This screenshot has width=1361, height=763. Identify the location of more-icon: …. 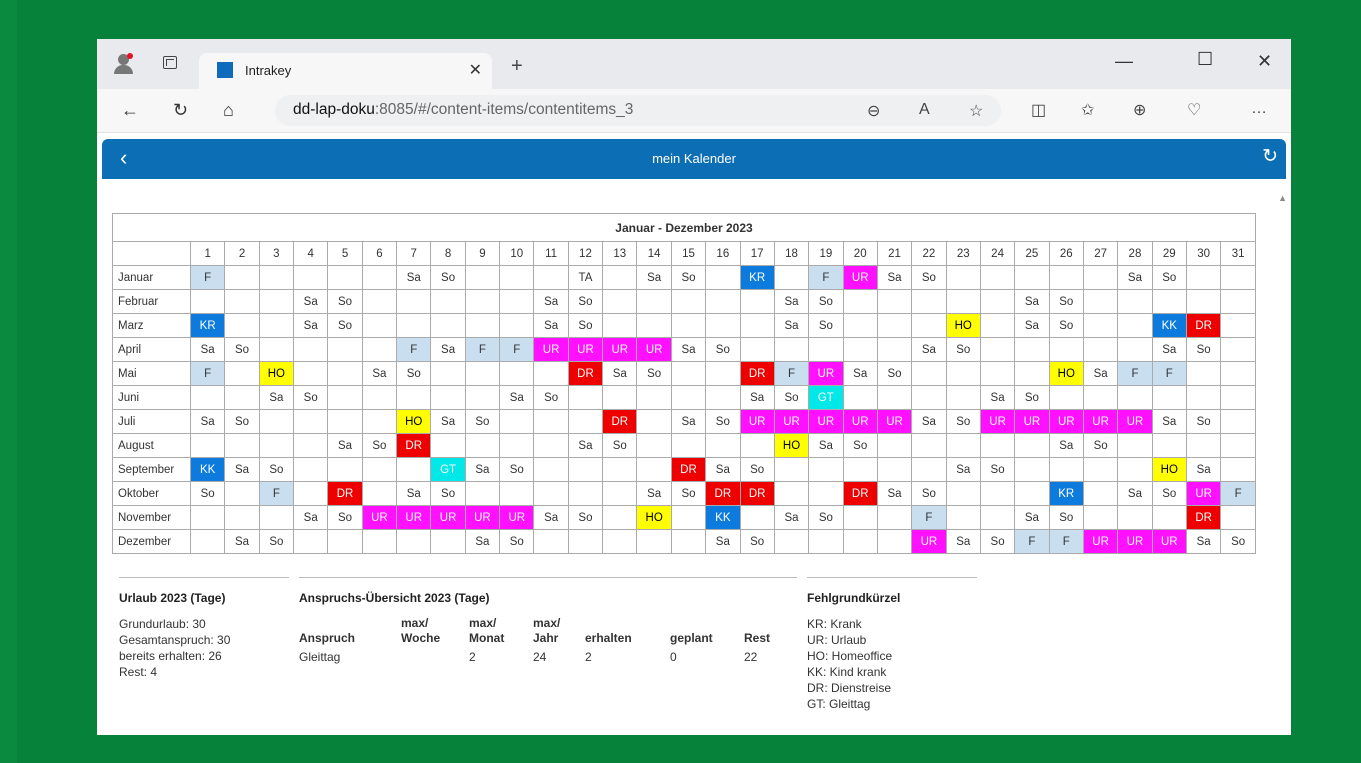
(1259, 109).